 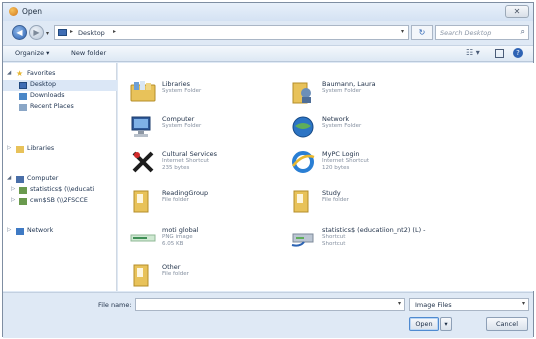 What do you see at coordinates (41, 148) in the screenshot?
I see `sidebar-item-label: Libraries` at bounding box center [41, 148].